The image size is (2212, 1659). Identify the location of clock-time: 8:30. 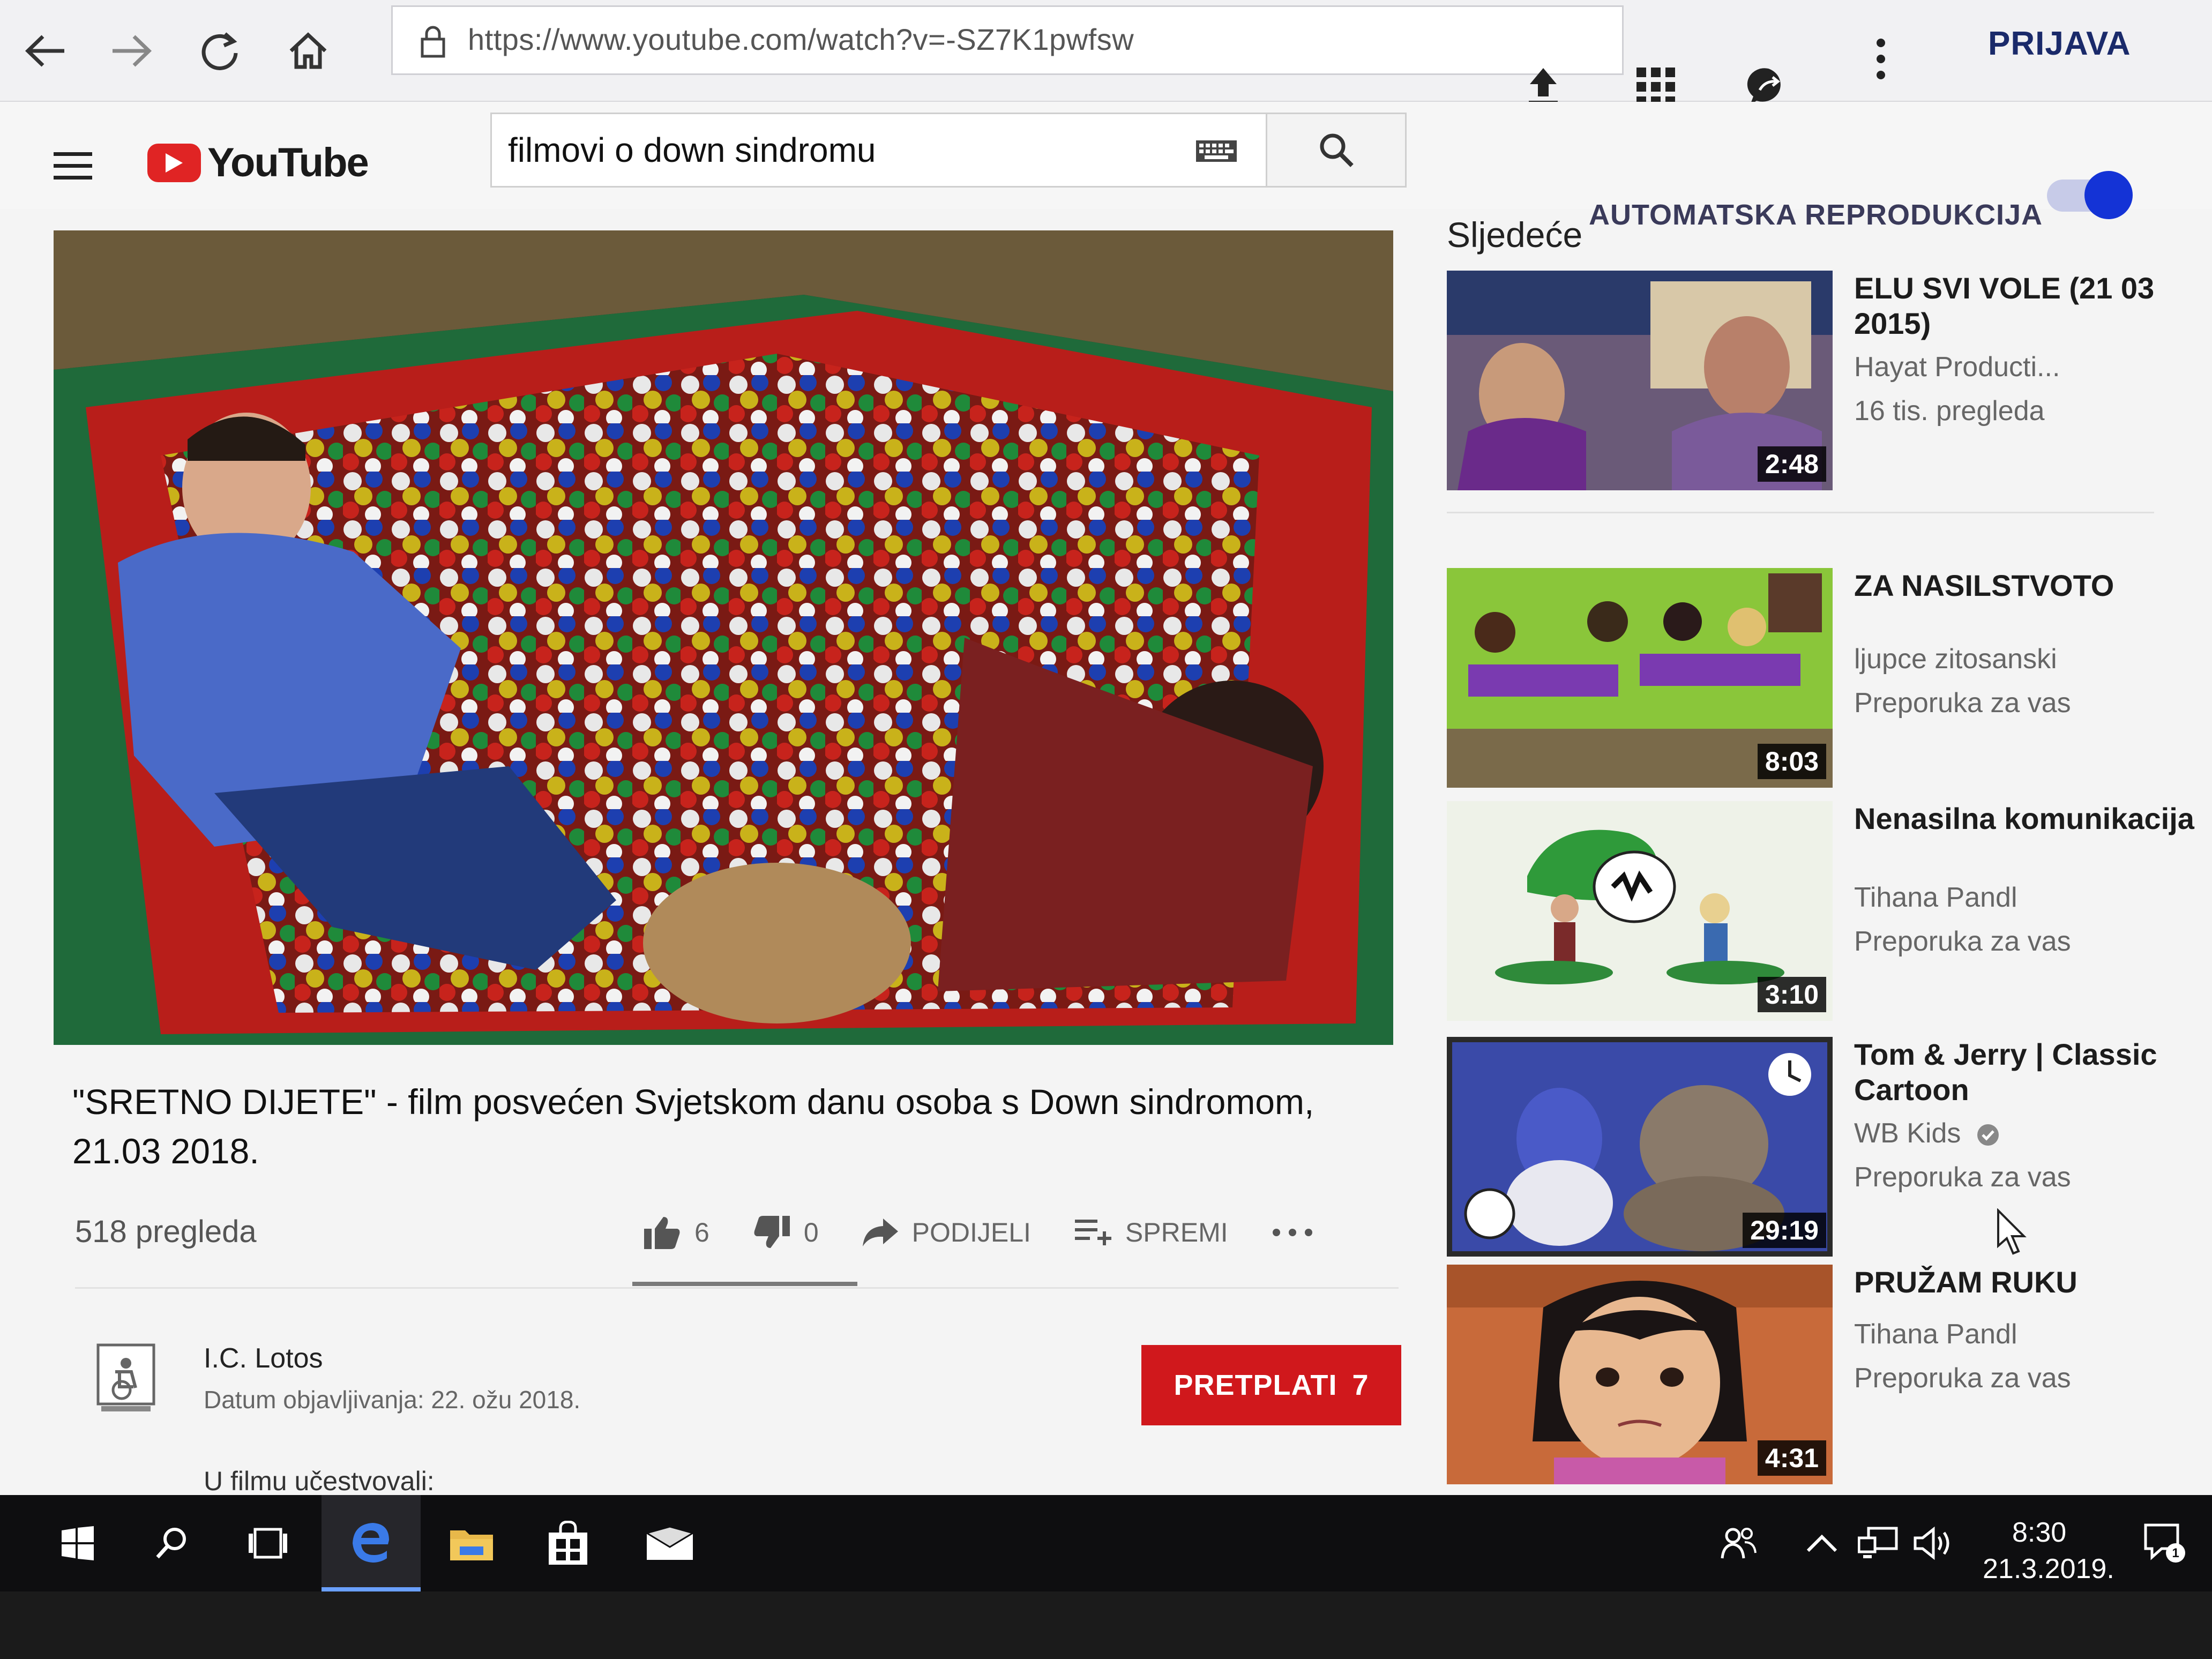
(2039, 1532).